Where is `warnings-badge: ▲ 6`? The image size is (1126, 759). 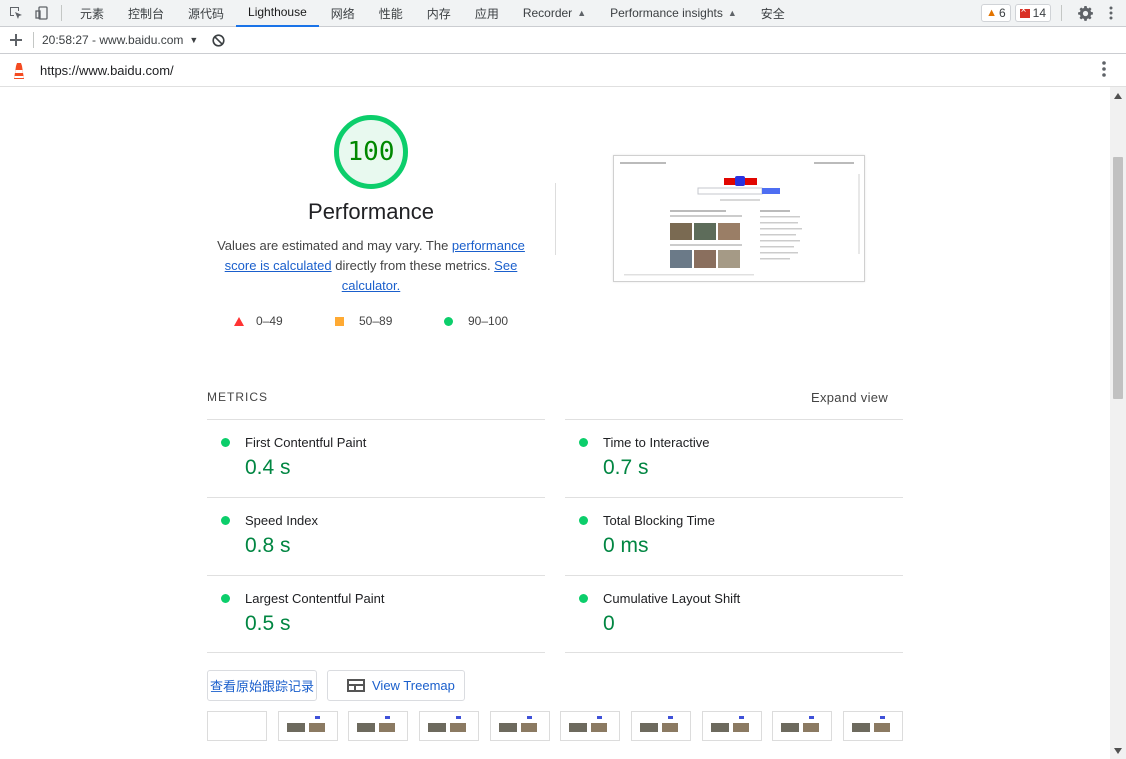 warnings-badge: ▲ 6 is located at coordinates (996, 13).